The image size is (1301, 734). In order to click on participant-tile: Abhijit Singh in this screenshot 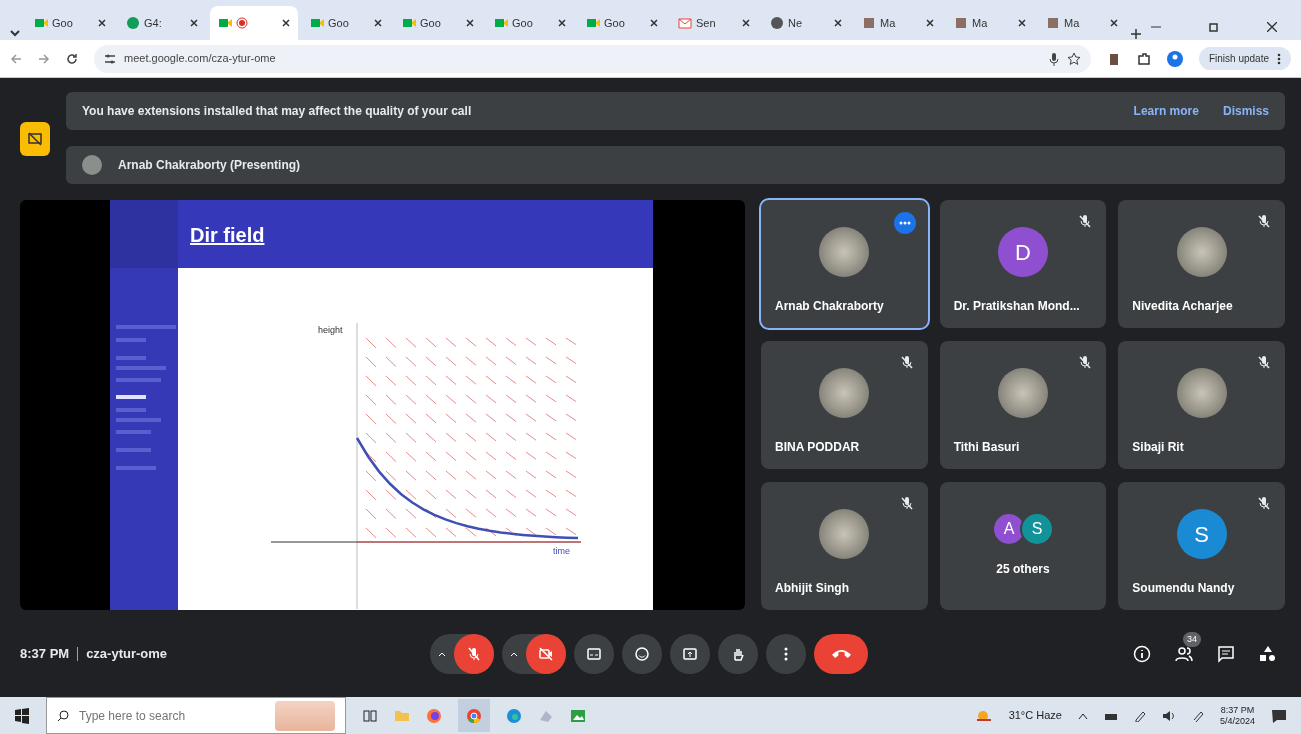, I will do `click(844, 546)`.